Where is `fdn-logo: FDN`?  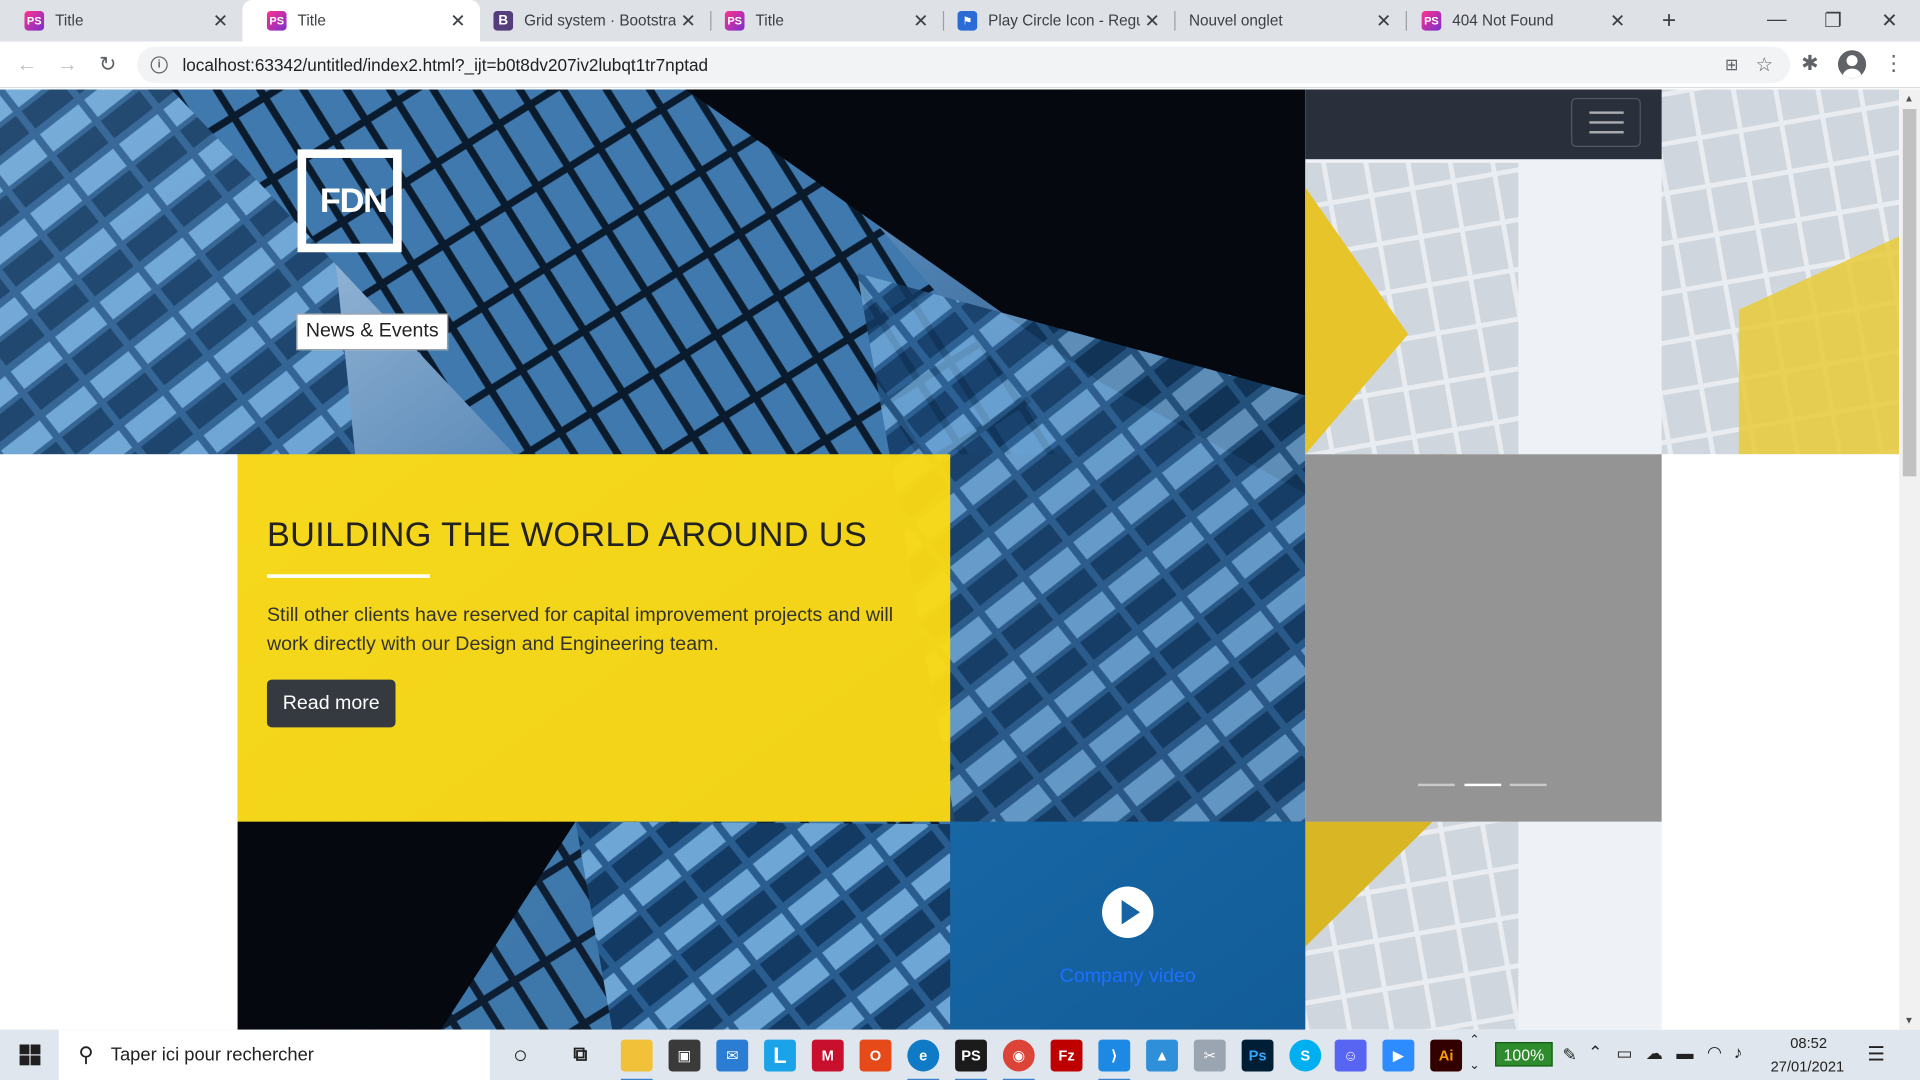
fdn-logo: FDN is located at coordinates (349, 201).